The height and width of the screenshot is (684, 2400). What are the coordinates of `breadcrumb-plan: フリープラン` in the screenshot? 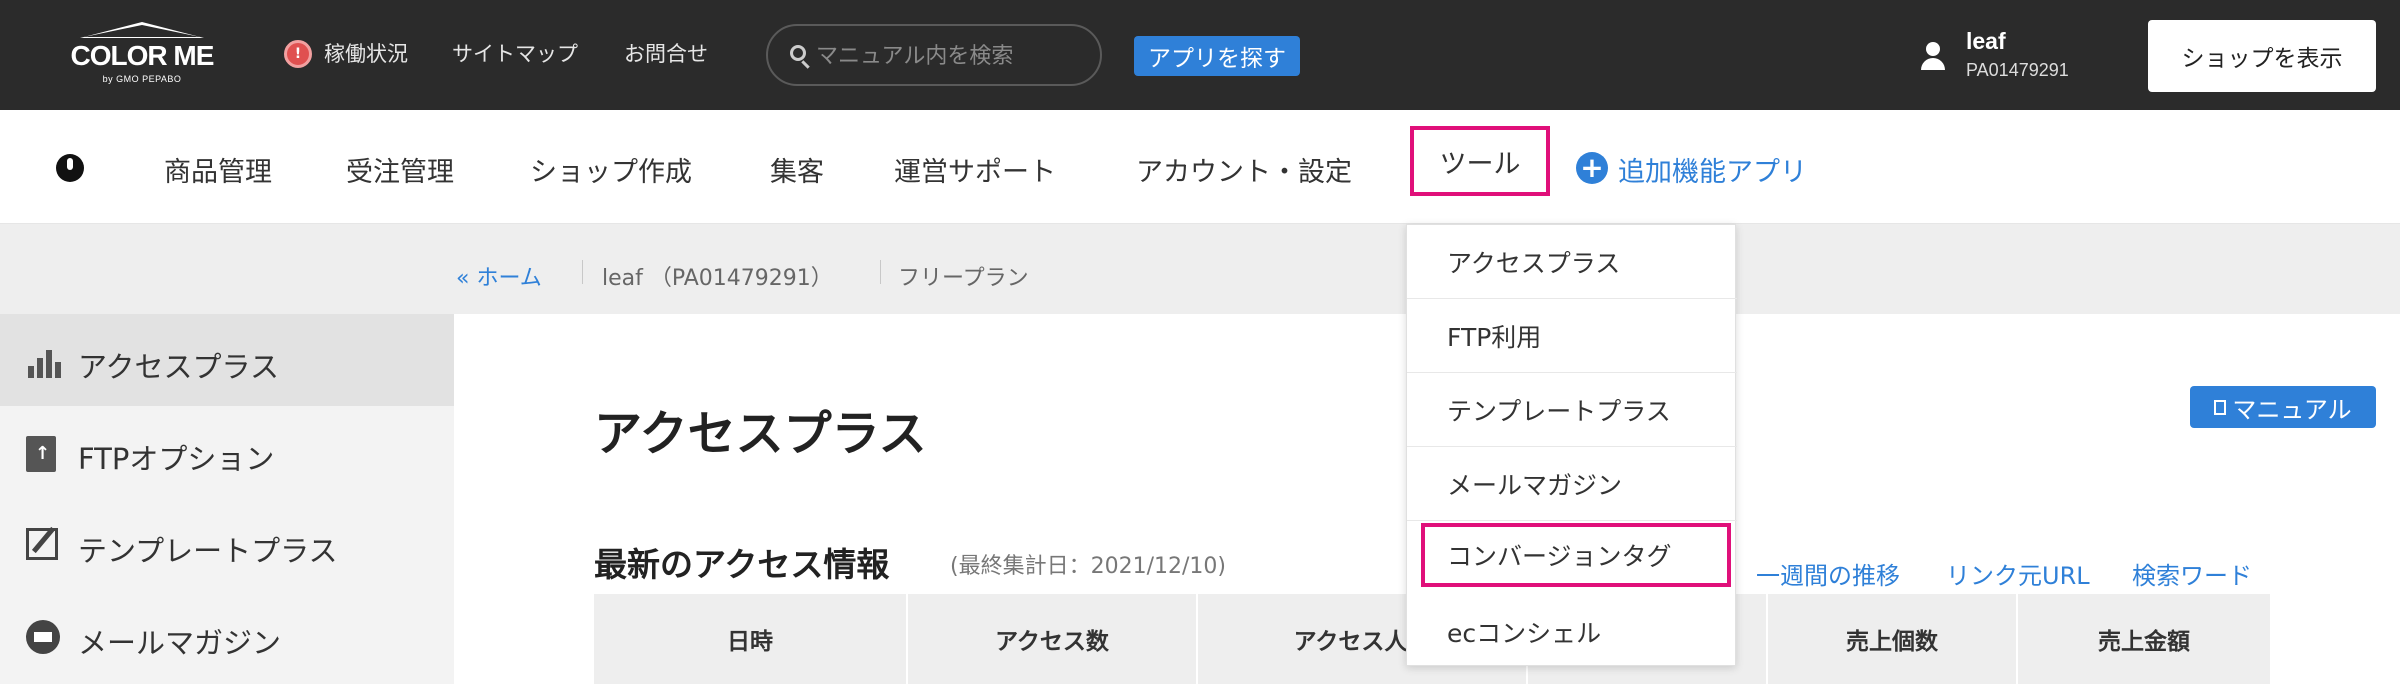 It's located at (963, 278).